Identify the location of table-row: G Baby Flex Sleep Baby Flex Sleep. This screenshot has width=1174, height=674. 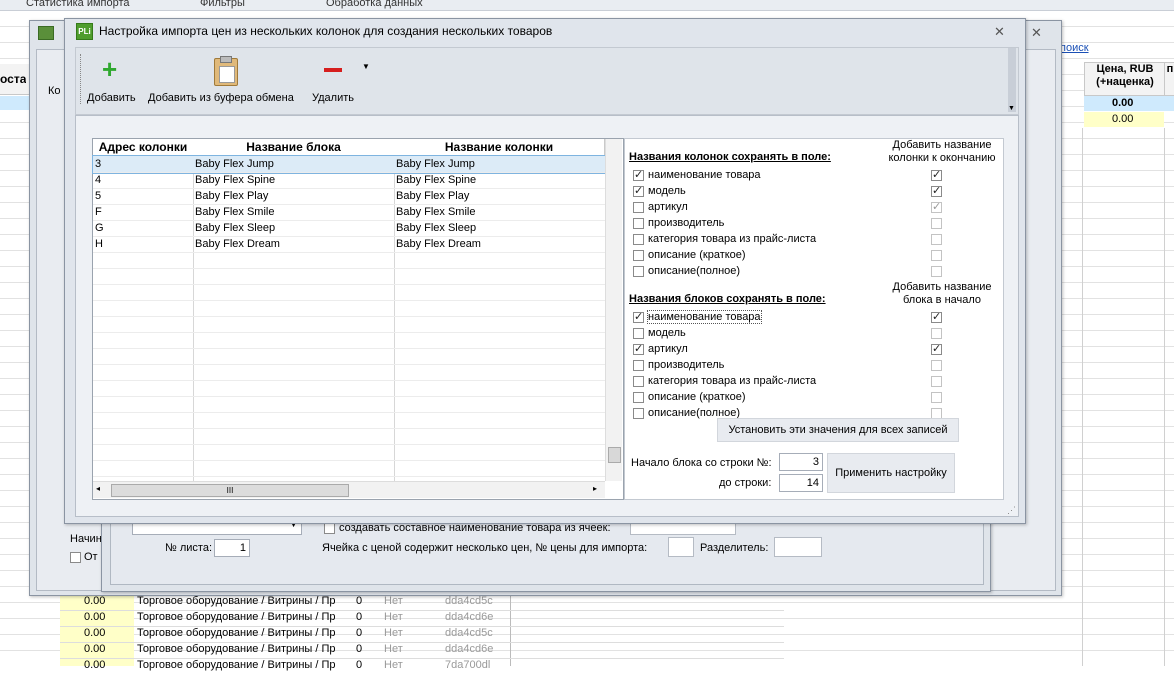
(349, 228).